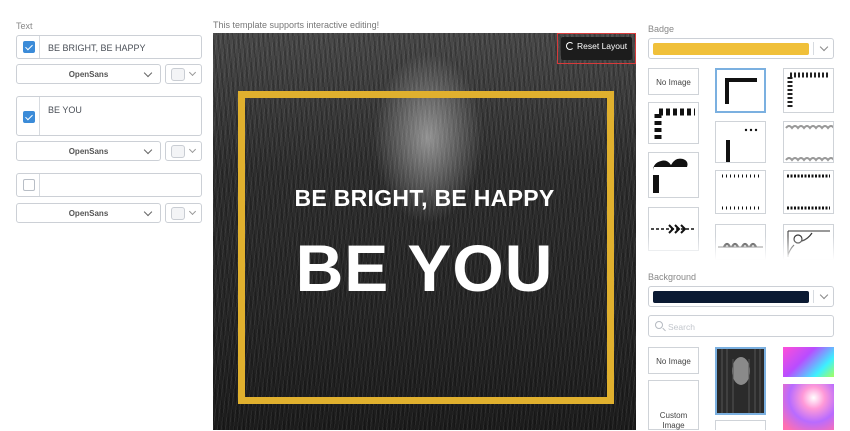  What do you see at coordinates (742, 145) in the screenshot?
I see `line-dots-corner-icon` at bounding box center [742, 145].